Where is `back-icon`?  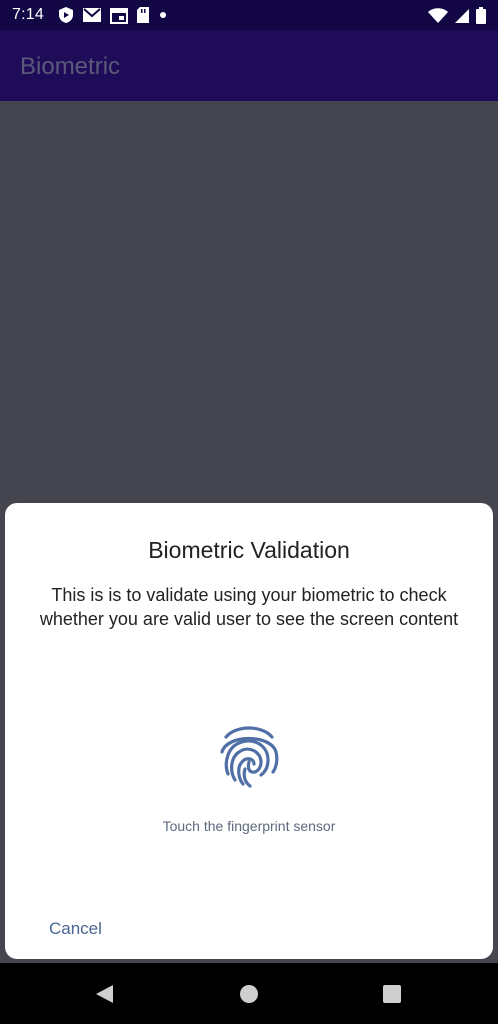 back-icon is located at coordinates (104, 994).